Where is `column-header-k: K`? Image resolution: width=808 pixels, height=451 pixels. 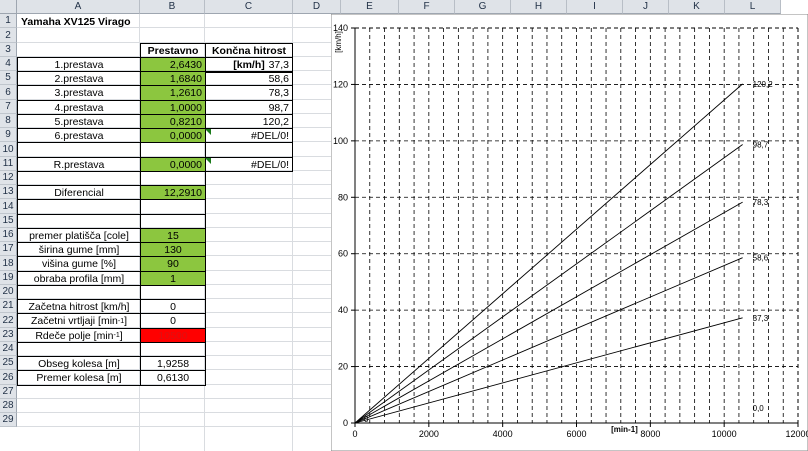
column-header-k: K is located at coordinates (697, 7).